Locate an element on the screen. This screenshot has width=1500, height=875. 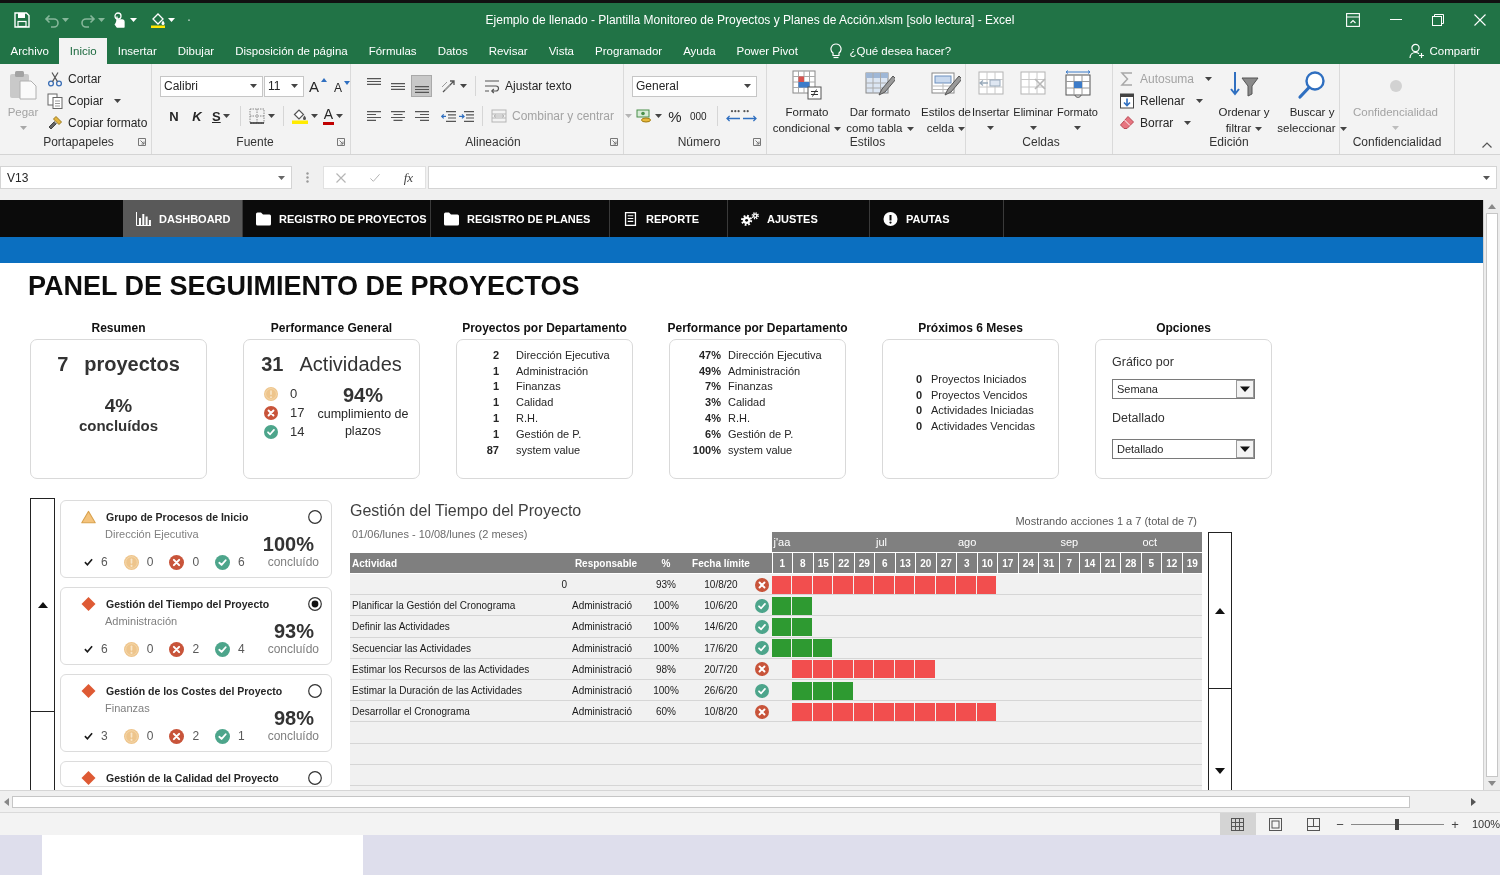
project-card: Gestión de los Costes del Proyecto Finanzas 98% 3 0 2 1 concluído is located at coordinates (196, 713).